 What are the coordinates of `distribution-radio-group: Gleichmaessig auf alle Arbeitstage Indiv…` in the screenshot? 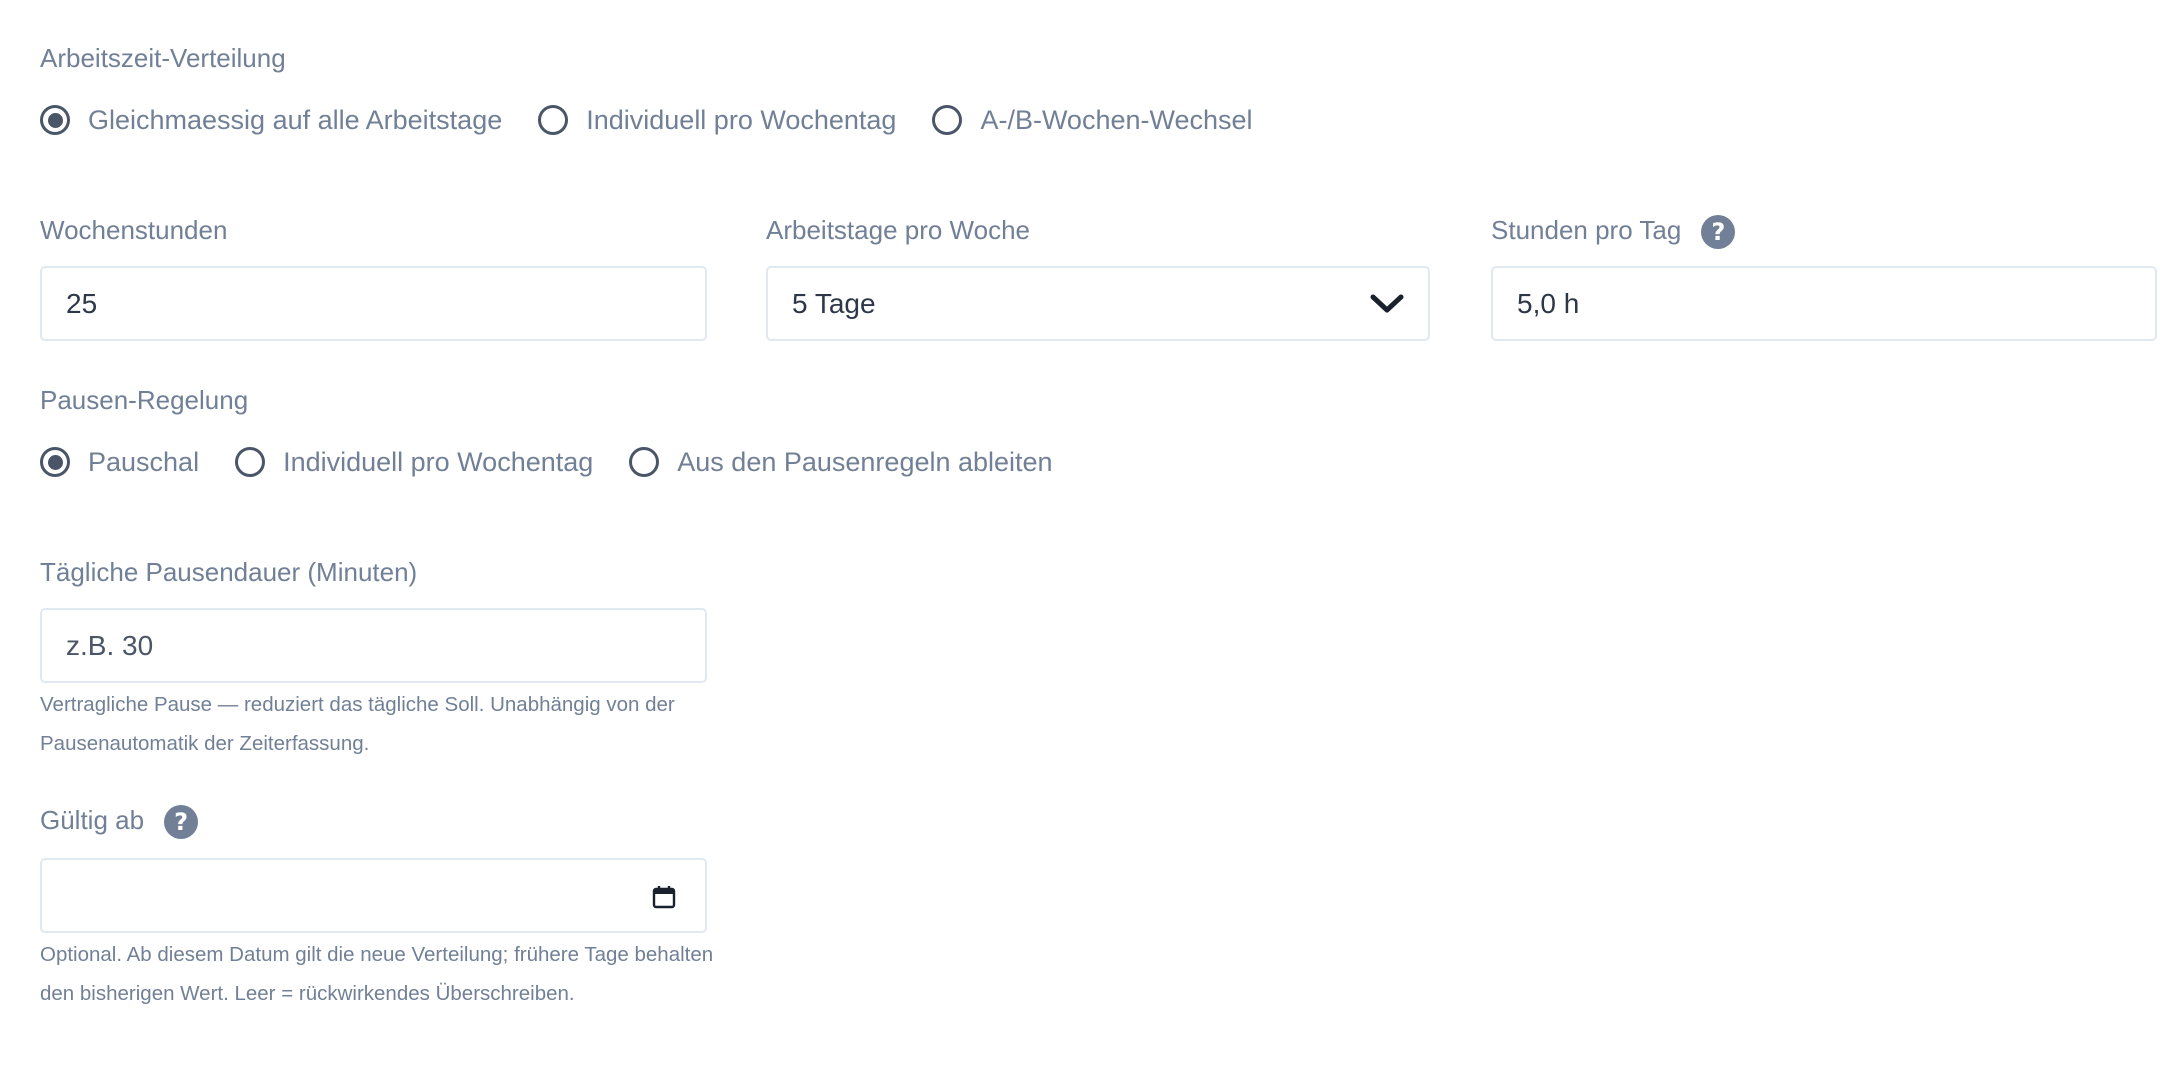 It's located at (664, 120).